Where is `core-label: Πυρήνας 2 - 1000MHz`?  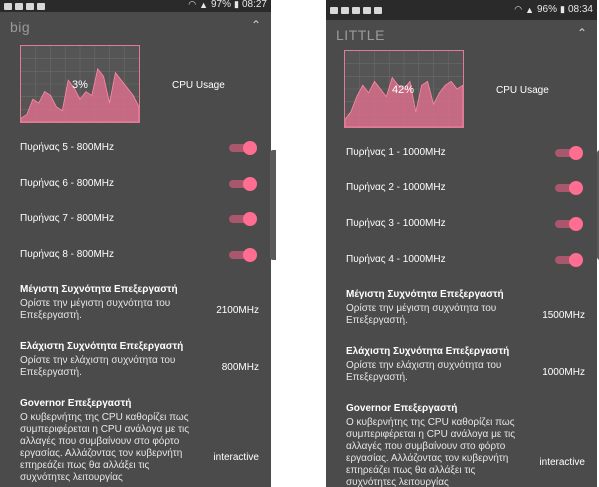
core-label: Πυρήνας 2 - 1000MHz is located at coordinates (396, 187).